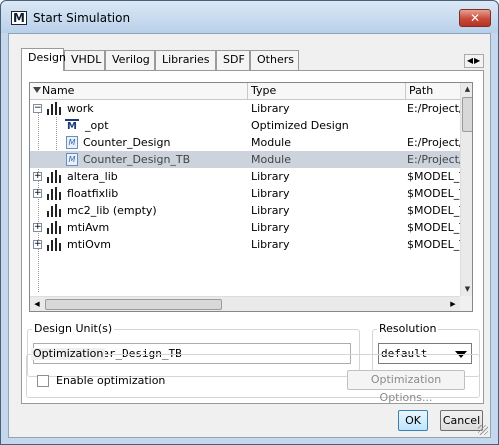 The width and height of the screenshot is (499, 445). Describe the element at coordinates (43, 59) in the screenshot. I see `tab-design: Design` at that location.